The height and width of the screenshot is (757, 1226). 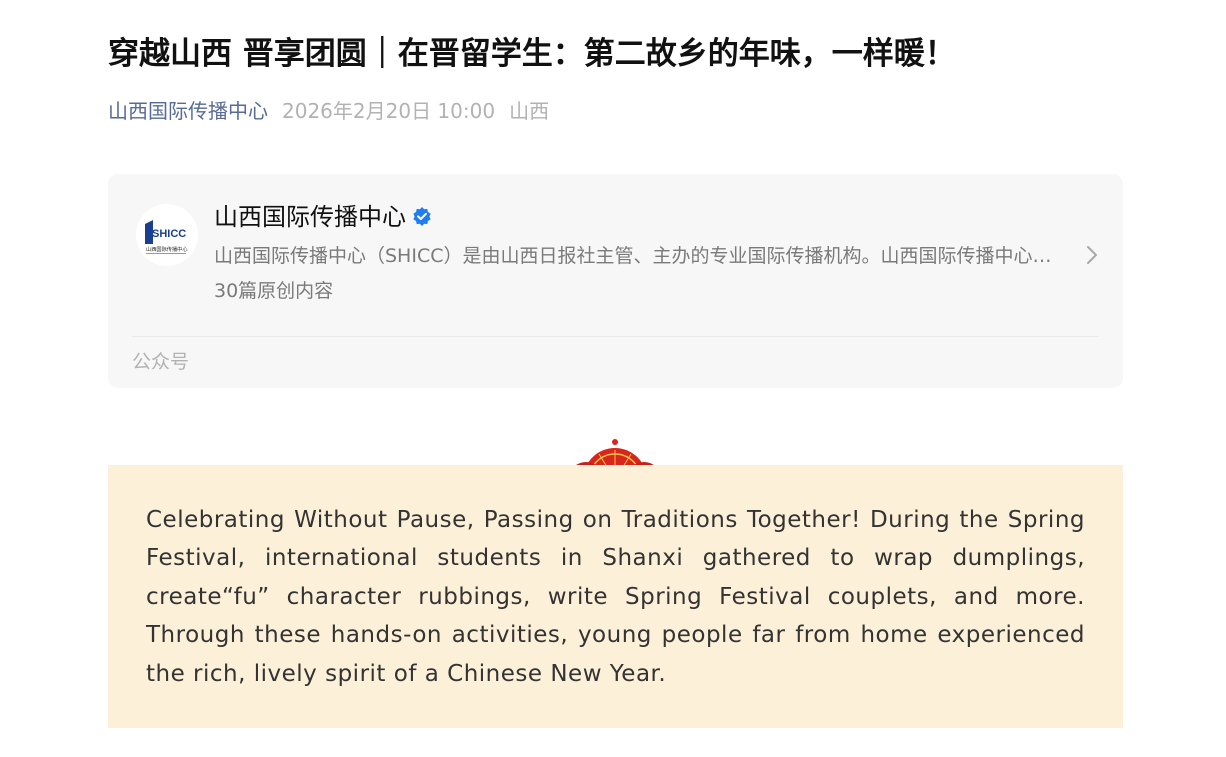 I want to click on account-type-label: 公众号, so click(x=161, y=362).